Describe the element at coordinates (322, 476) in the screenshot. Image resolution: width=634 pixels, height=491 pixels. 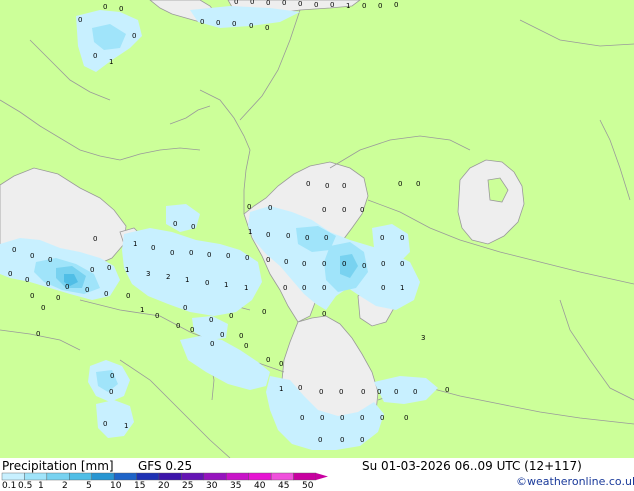
I see `color-scale-arrow` at that location.